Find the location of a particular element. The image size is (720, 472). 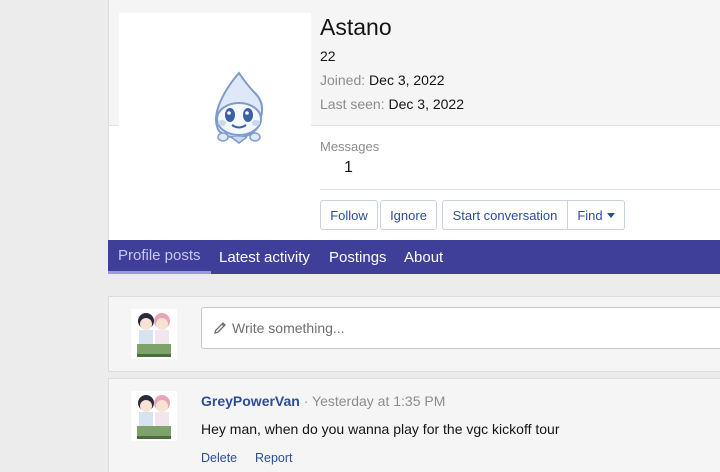

last-seen-date: Dec 3, 2022 is located at coordinates (427, 104).